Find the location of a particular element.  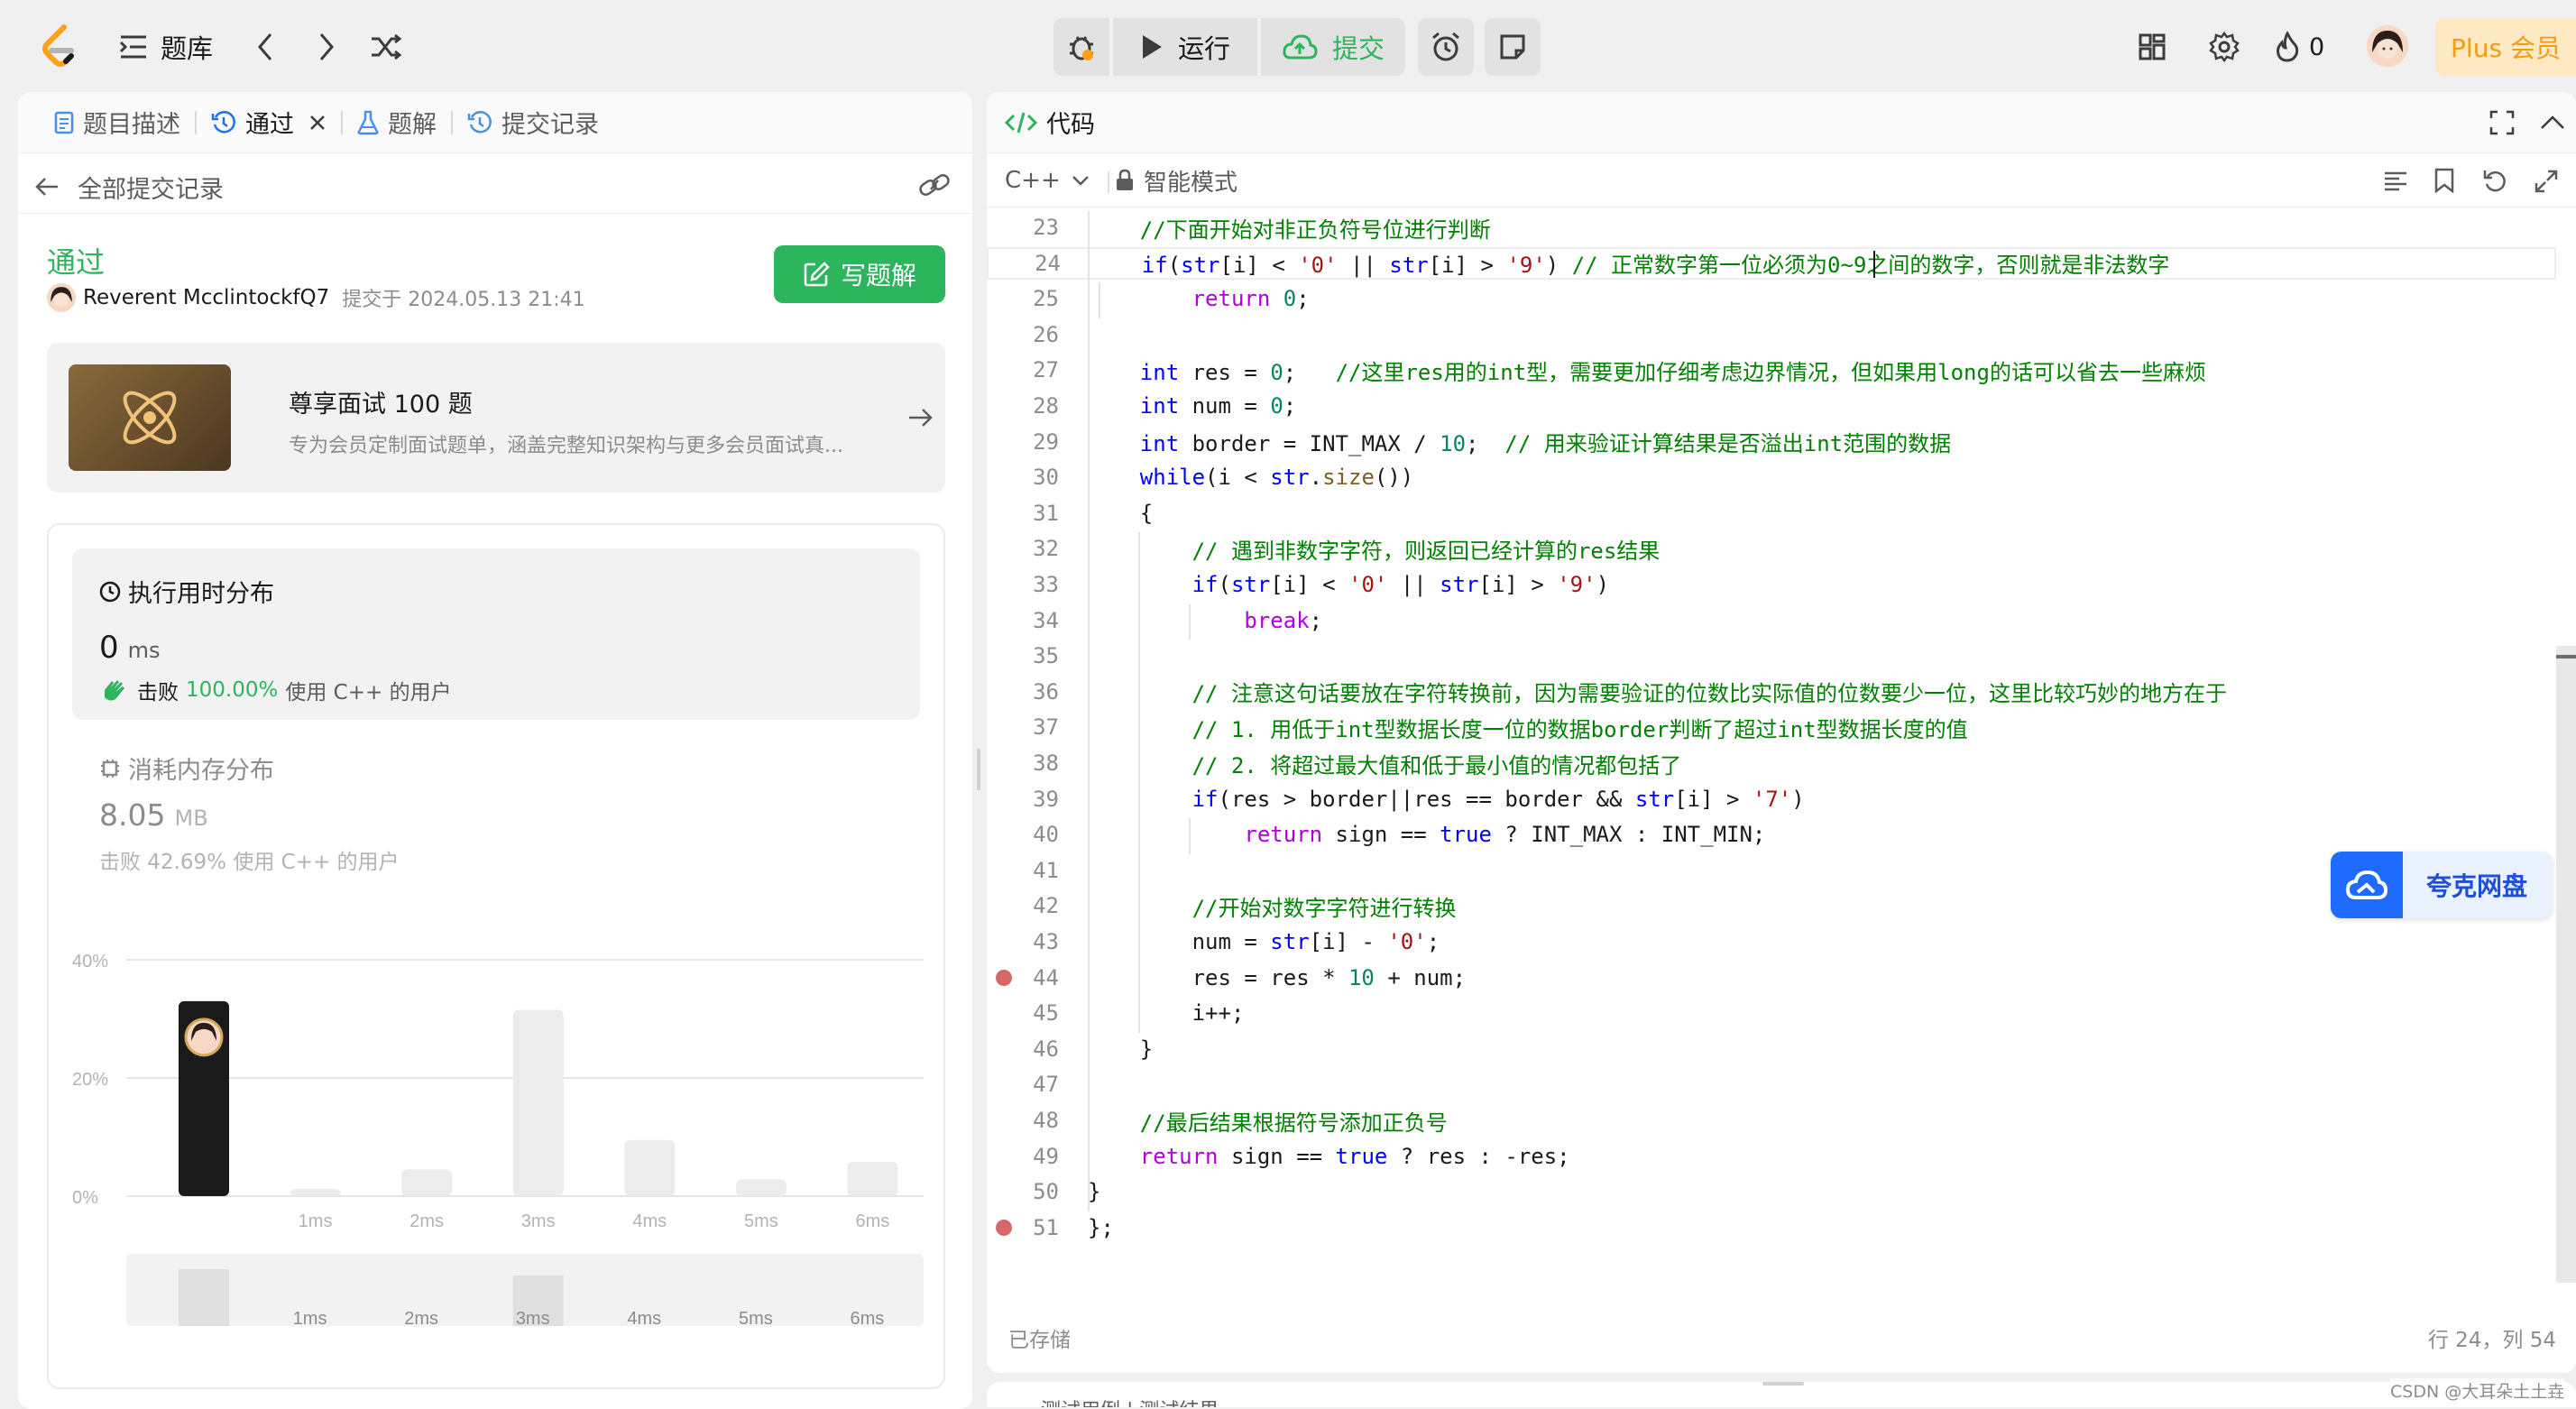

code-line: 43 num = str[i] - '0'; is located at coordinates (1771, 942).